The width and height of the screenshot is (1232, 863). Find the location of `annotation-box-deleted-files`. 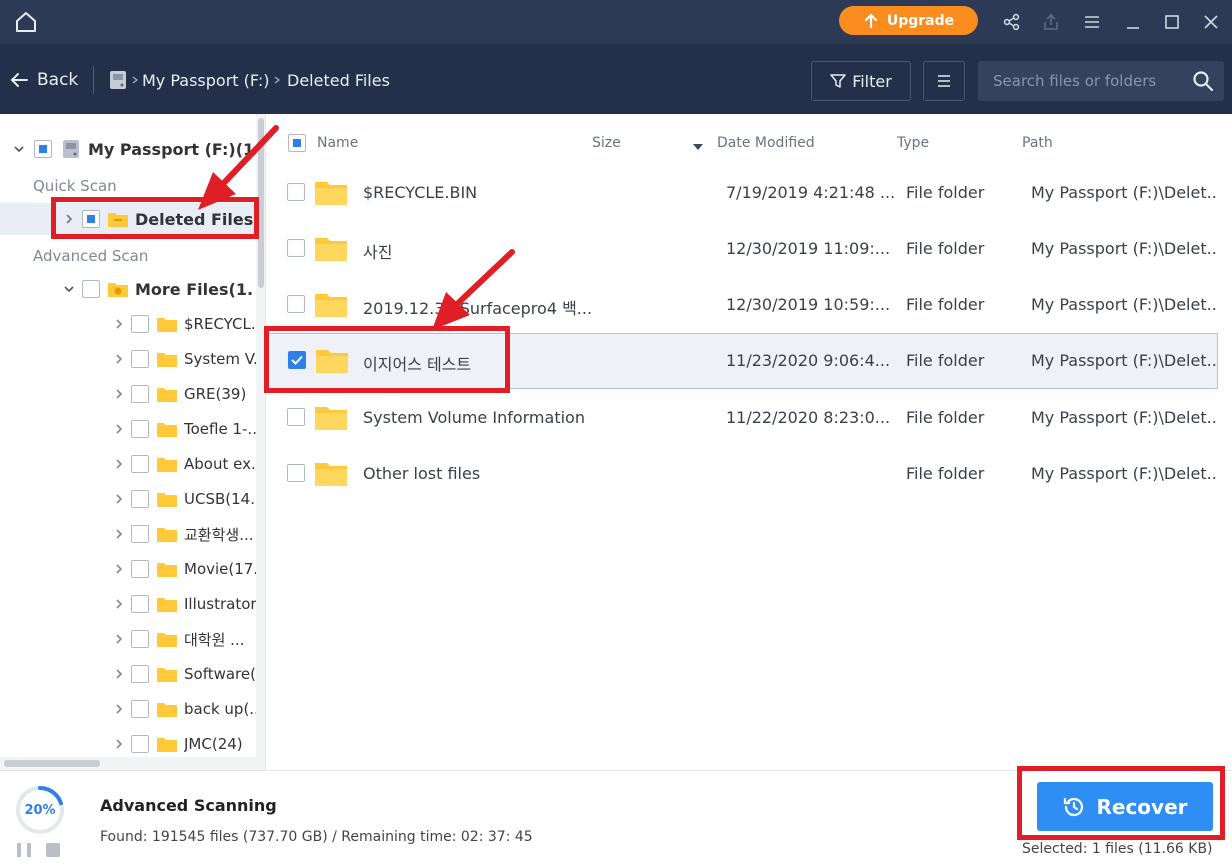

annotation-box-deleted-files is located at coordinates (155, 218).